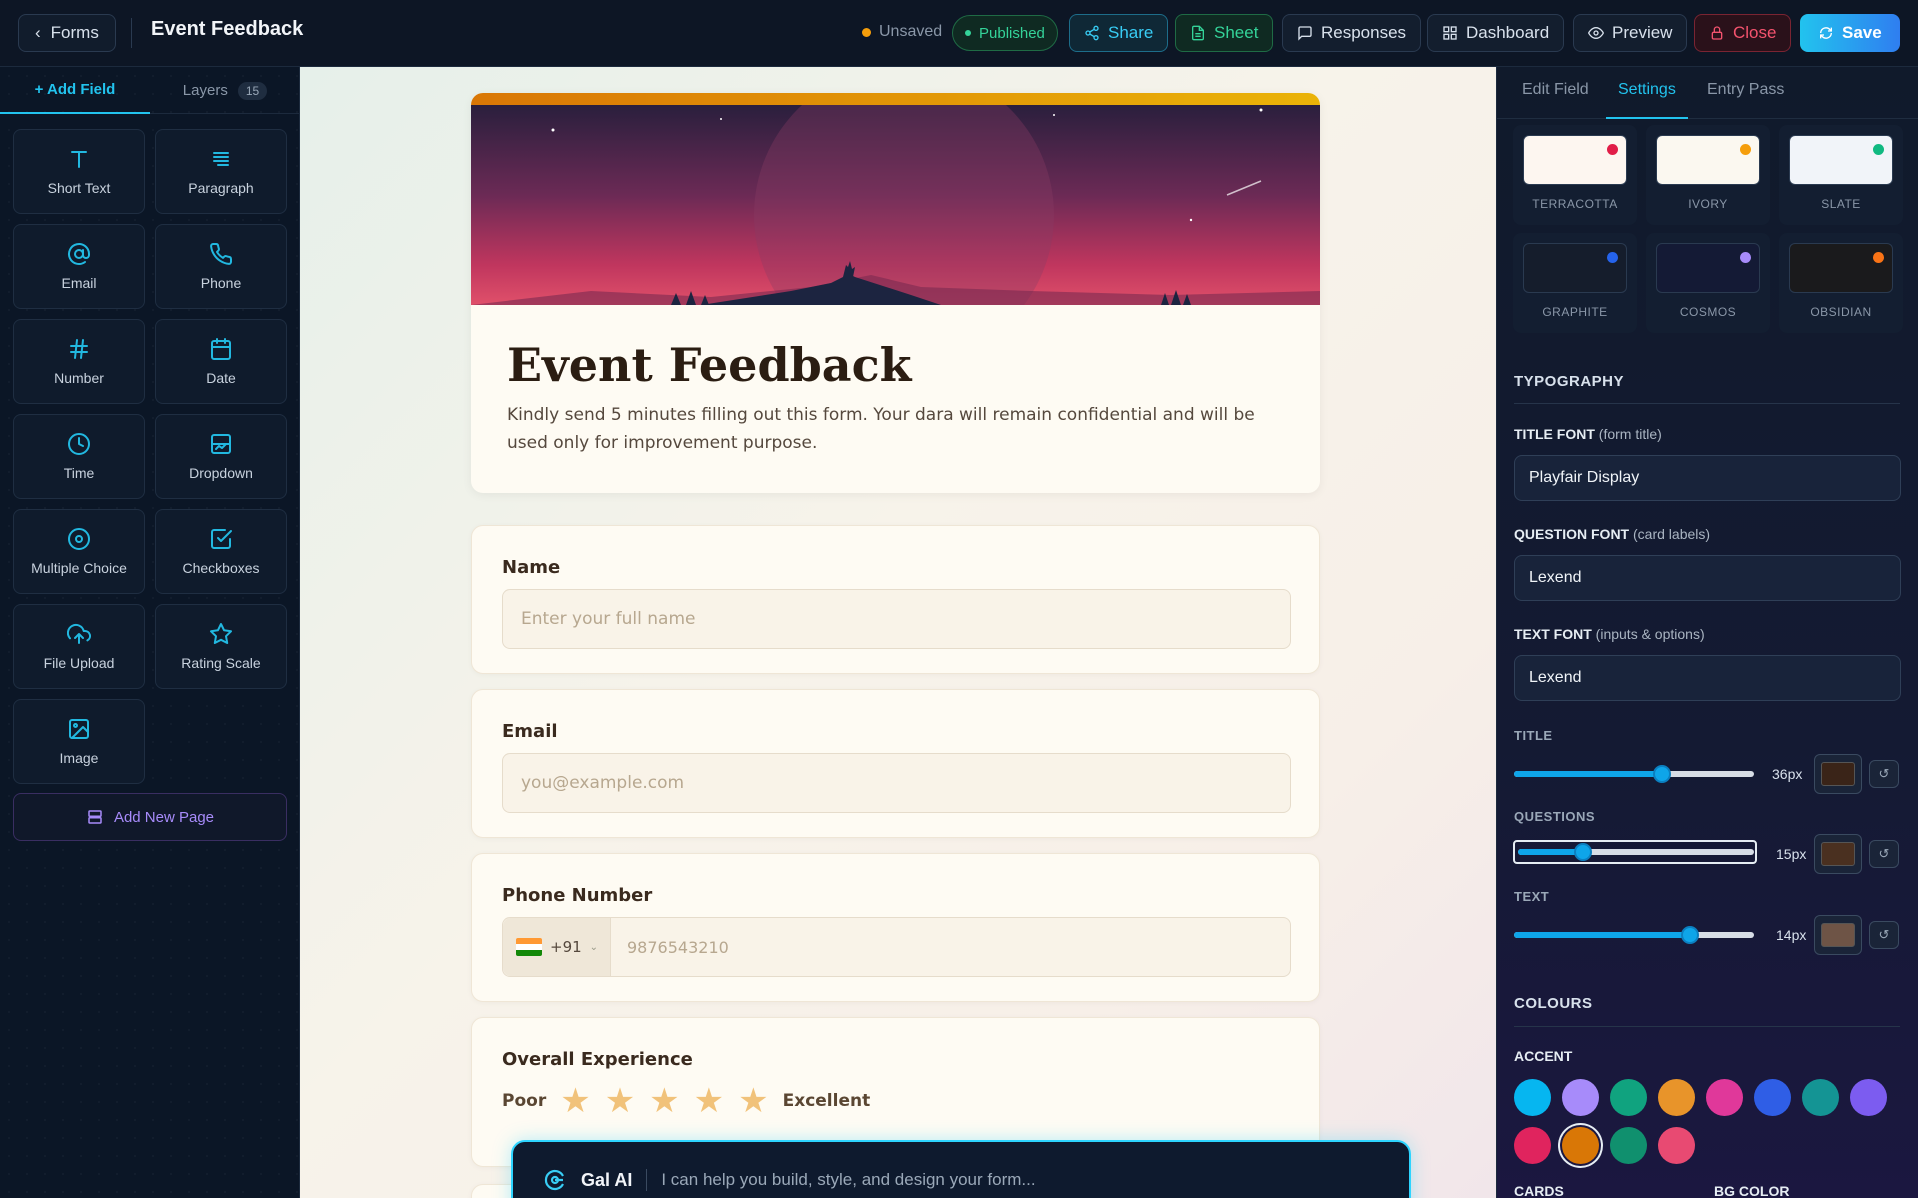  What do you see at coordinates (902, 32) in the screenshot?
I see `unsaved-status: Unsaved` at bounding box center [902, 32].